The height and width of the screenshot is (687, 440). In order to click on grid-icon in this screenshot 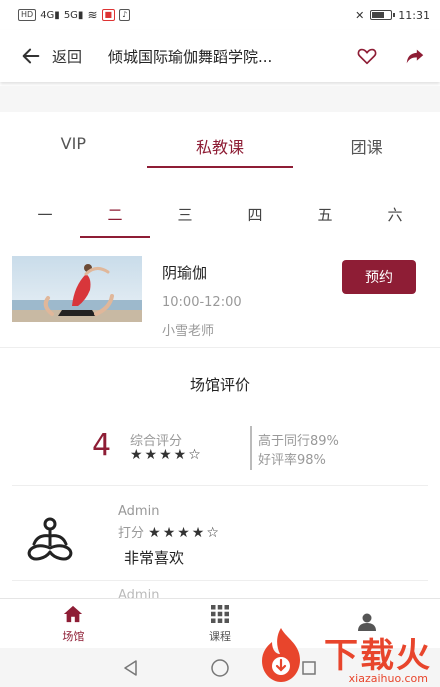, I will do `click(220, 613)`.